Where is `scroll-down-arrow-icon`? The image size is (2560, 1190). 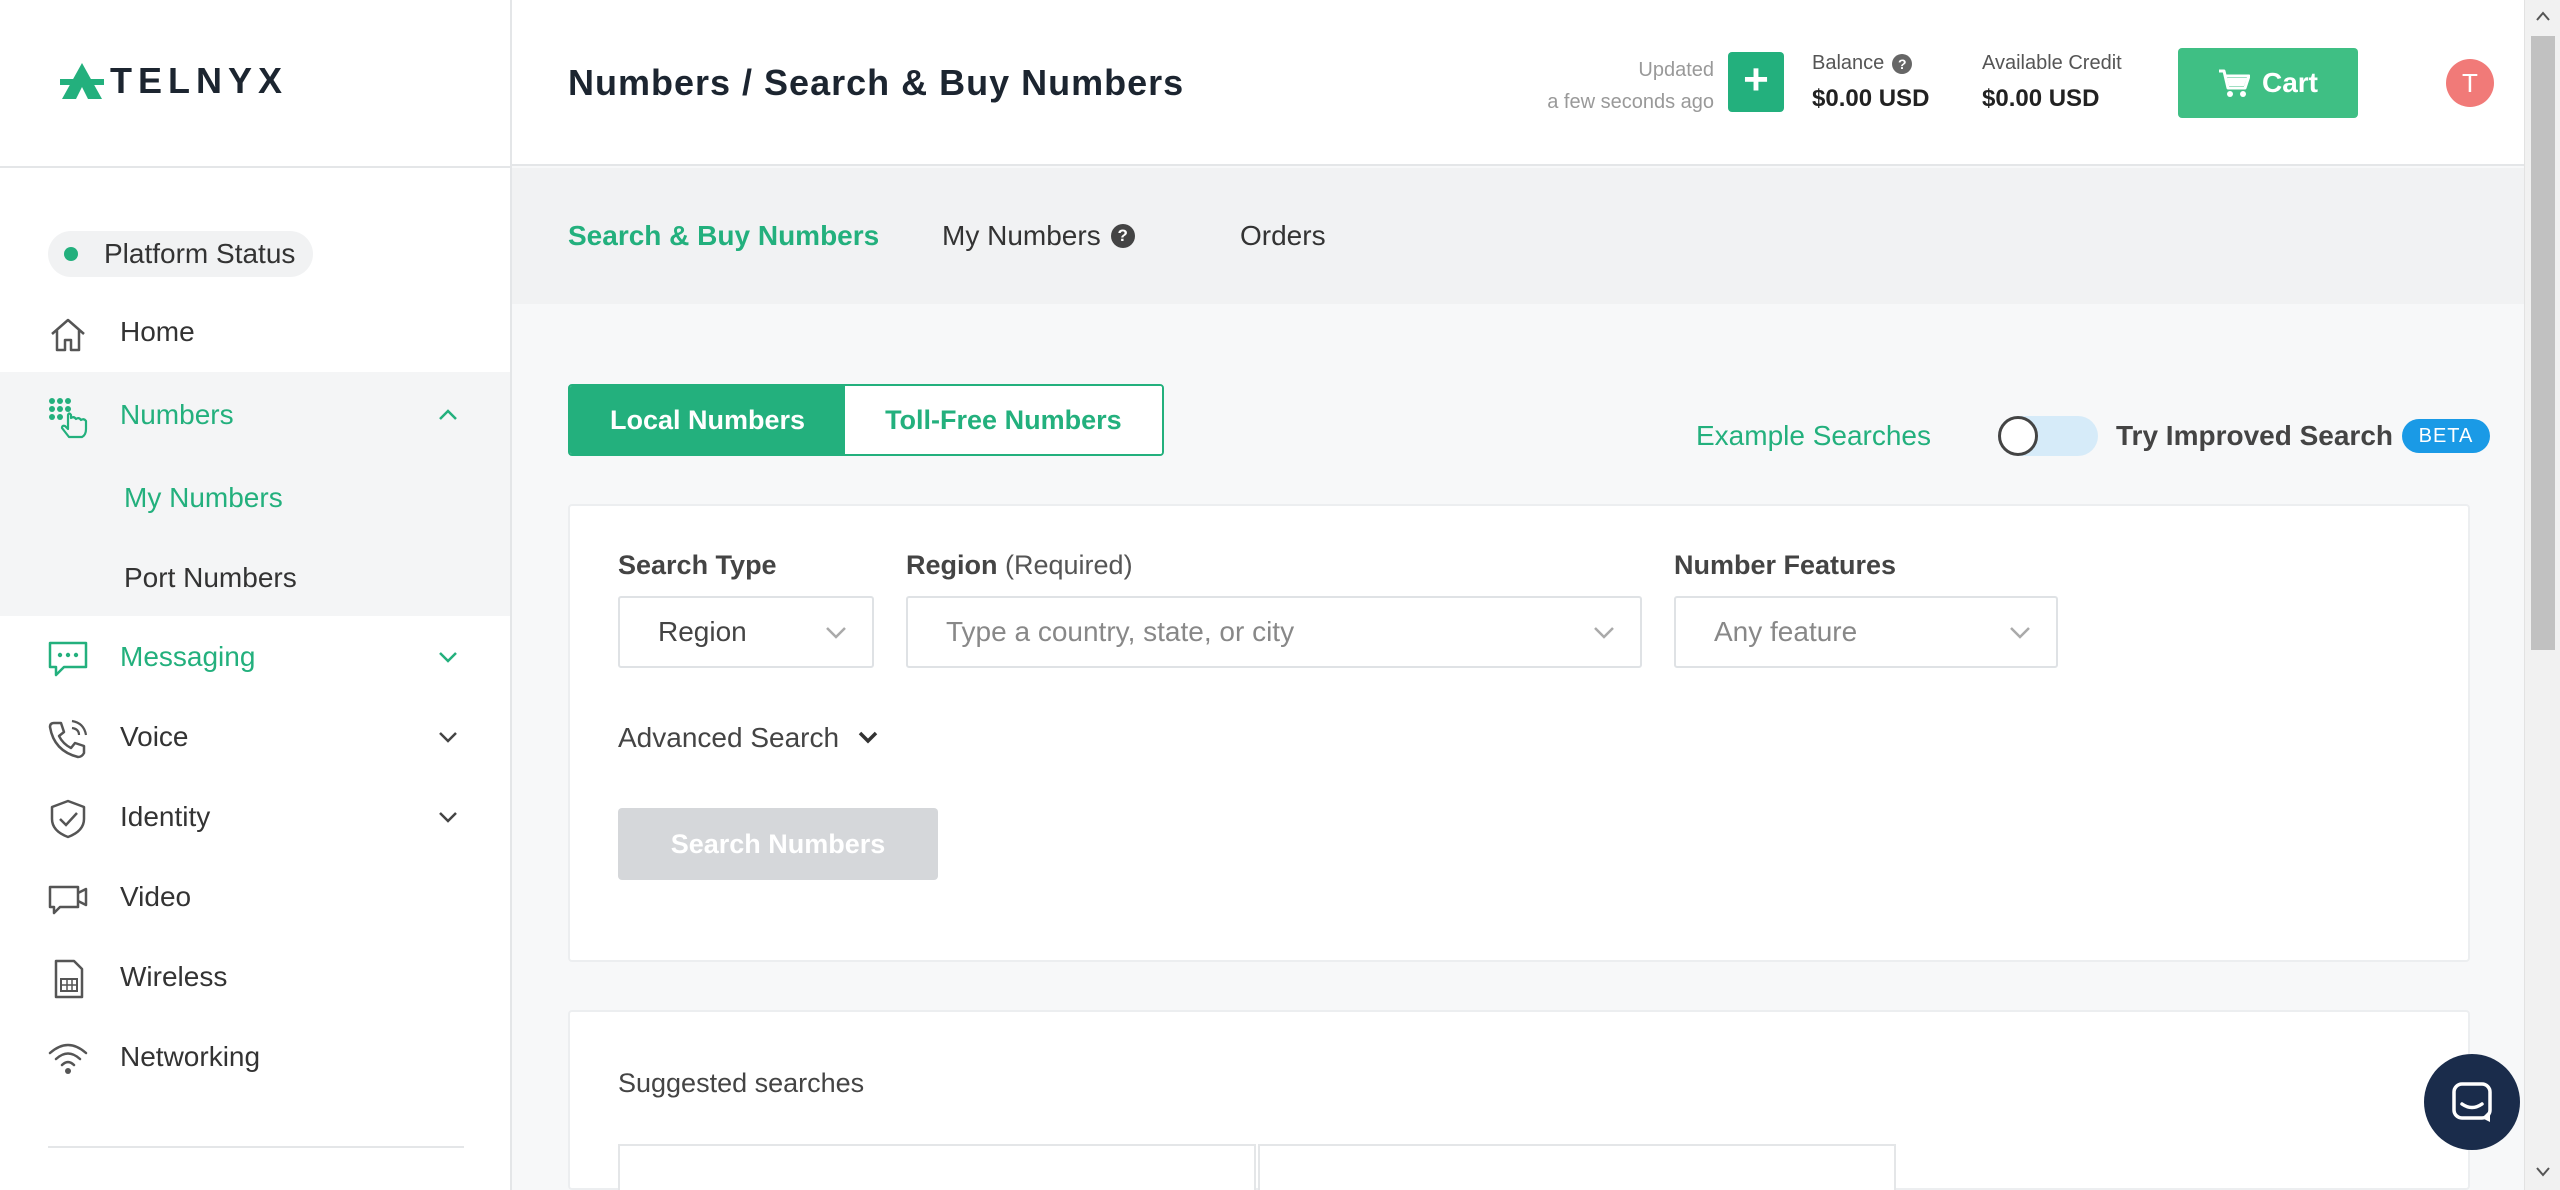
scroll-down-arrow-icon is located at coordinates (2543, 1172).